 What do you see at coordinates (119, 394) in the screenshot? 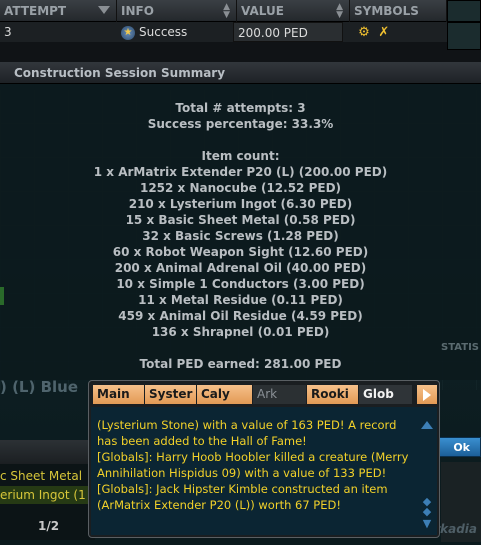
I see `tab-main: Main` at bounding box center [119, 394].